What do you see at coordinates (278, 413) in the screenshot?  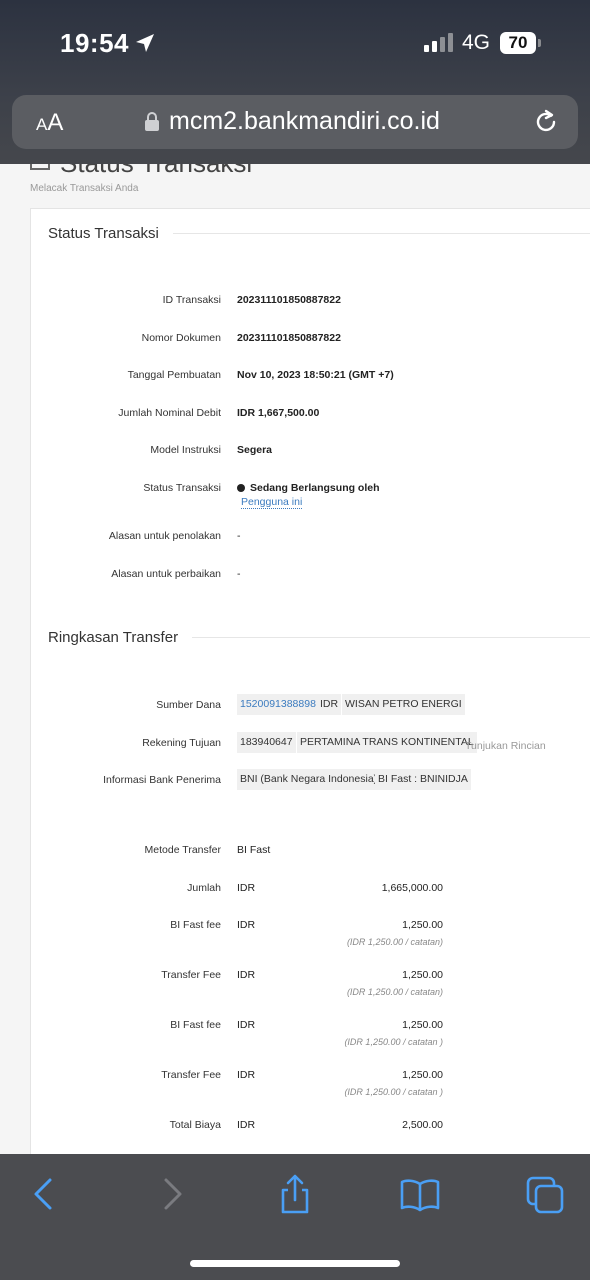 I see `value-debit-amount: IDR 1,667,500.00` at bounding box center [278, 413].